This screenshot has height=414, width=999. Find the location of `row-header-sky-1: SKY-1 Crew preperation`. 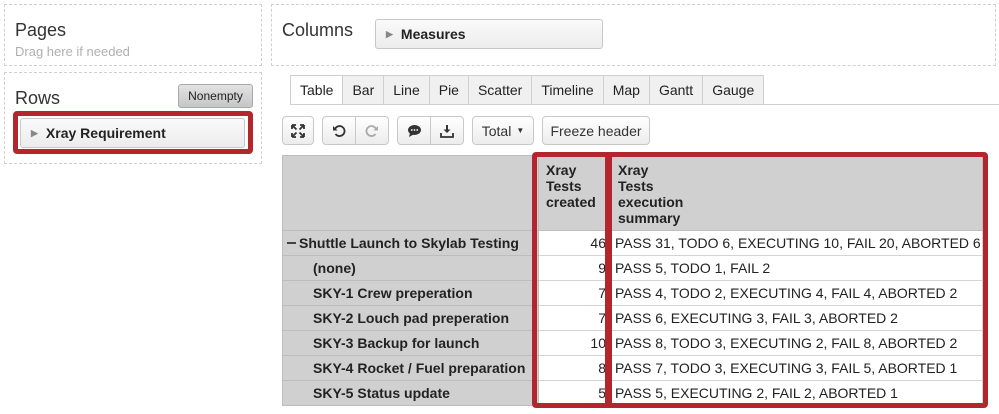

row-header-sky-1: SKY-1 Crew preperation is located at coordinates (410, 293).